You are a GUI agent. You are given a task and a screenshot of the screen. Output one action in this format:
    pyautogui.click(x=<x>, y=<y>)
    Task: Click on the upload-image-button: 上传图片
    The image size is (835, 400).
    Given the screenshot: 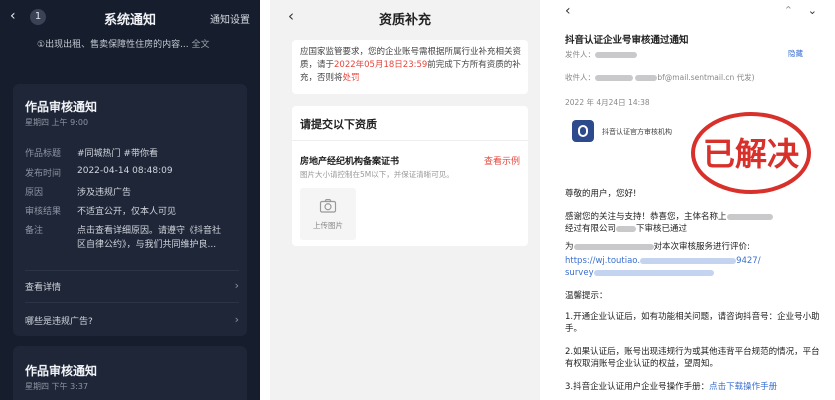 What is the action you would take?
    pyautogui.click(x=328, y=214)
    